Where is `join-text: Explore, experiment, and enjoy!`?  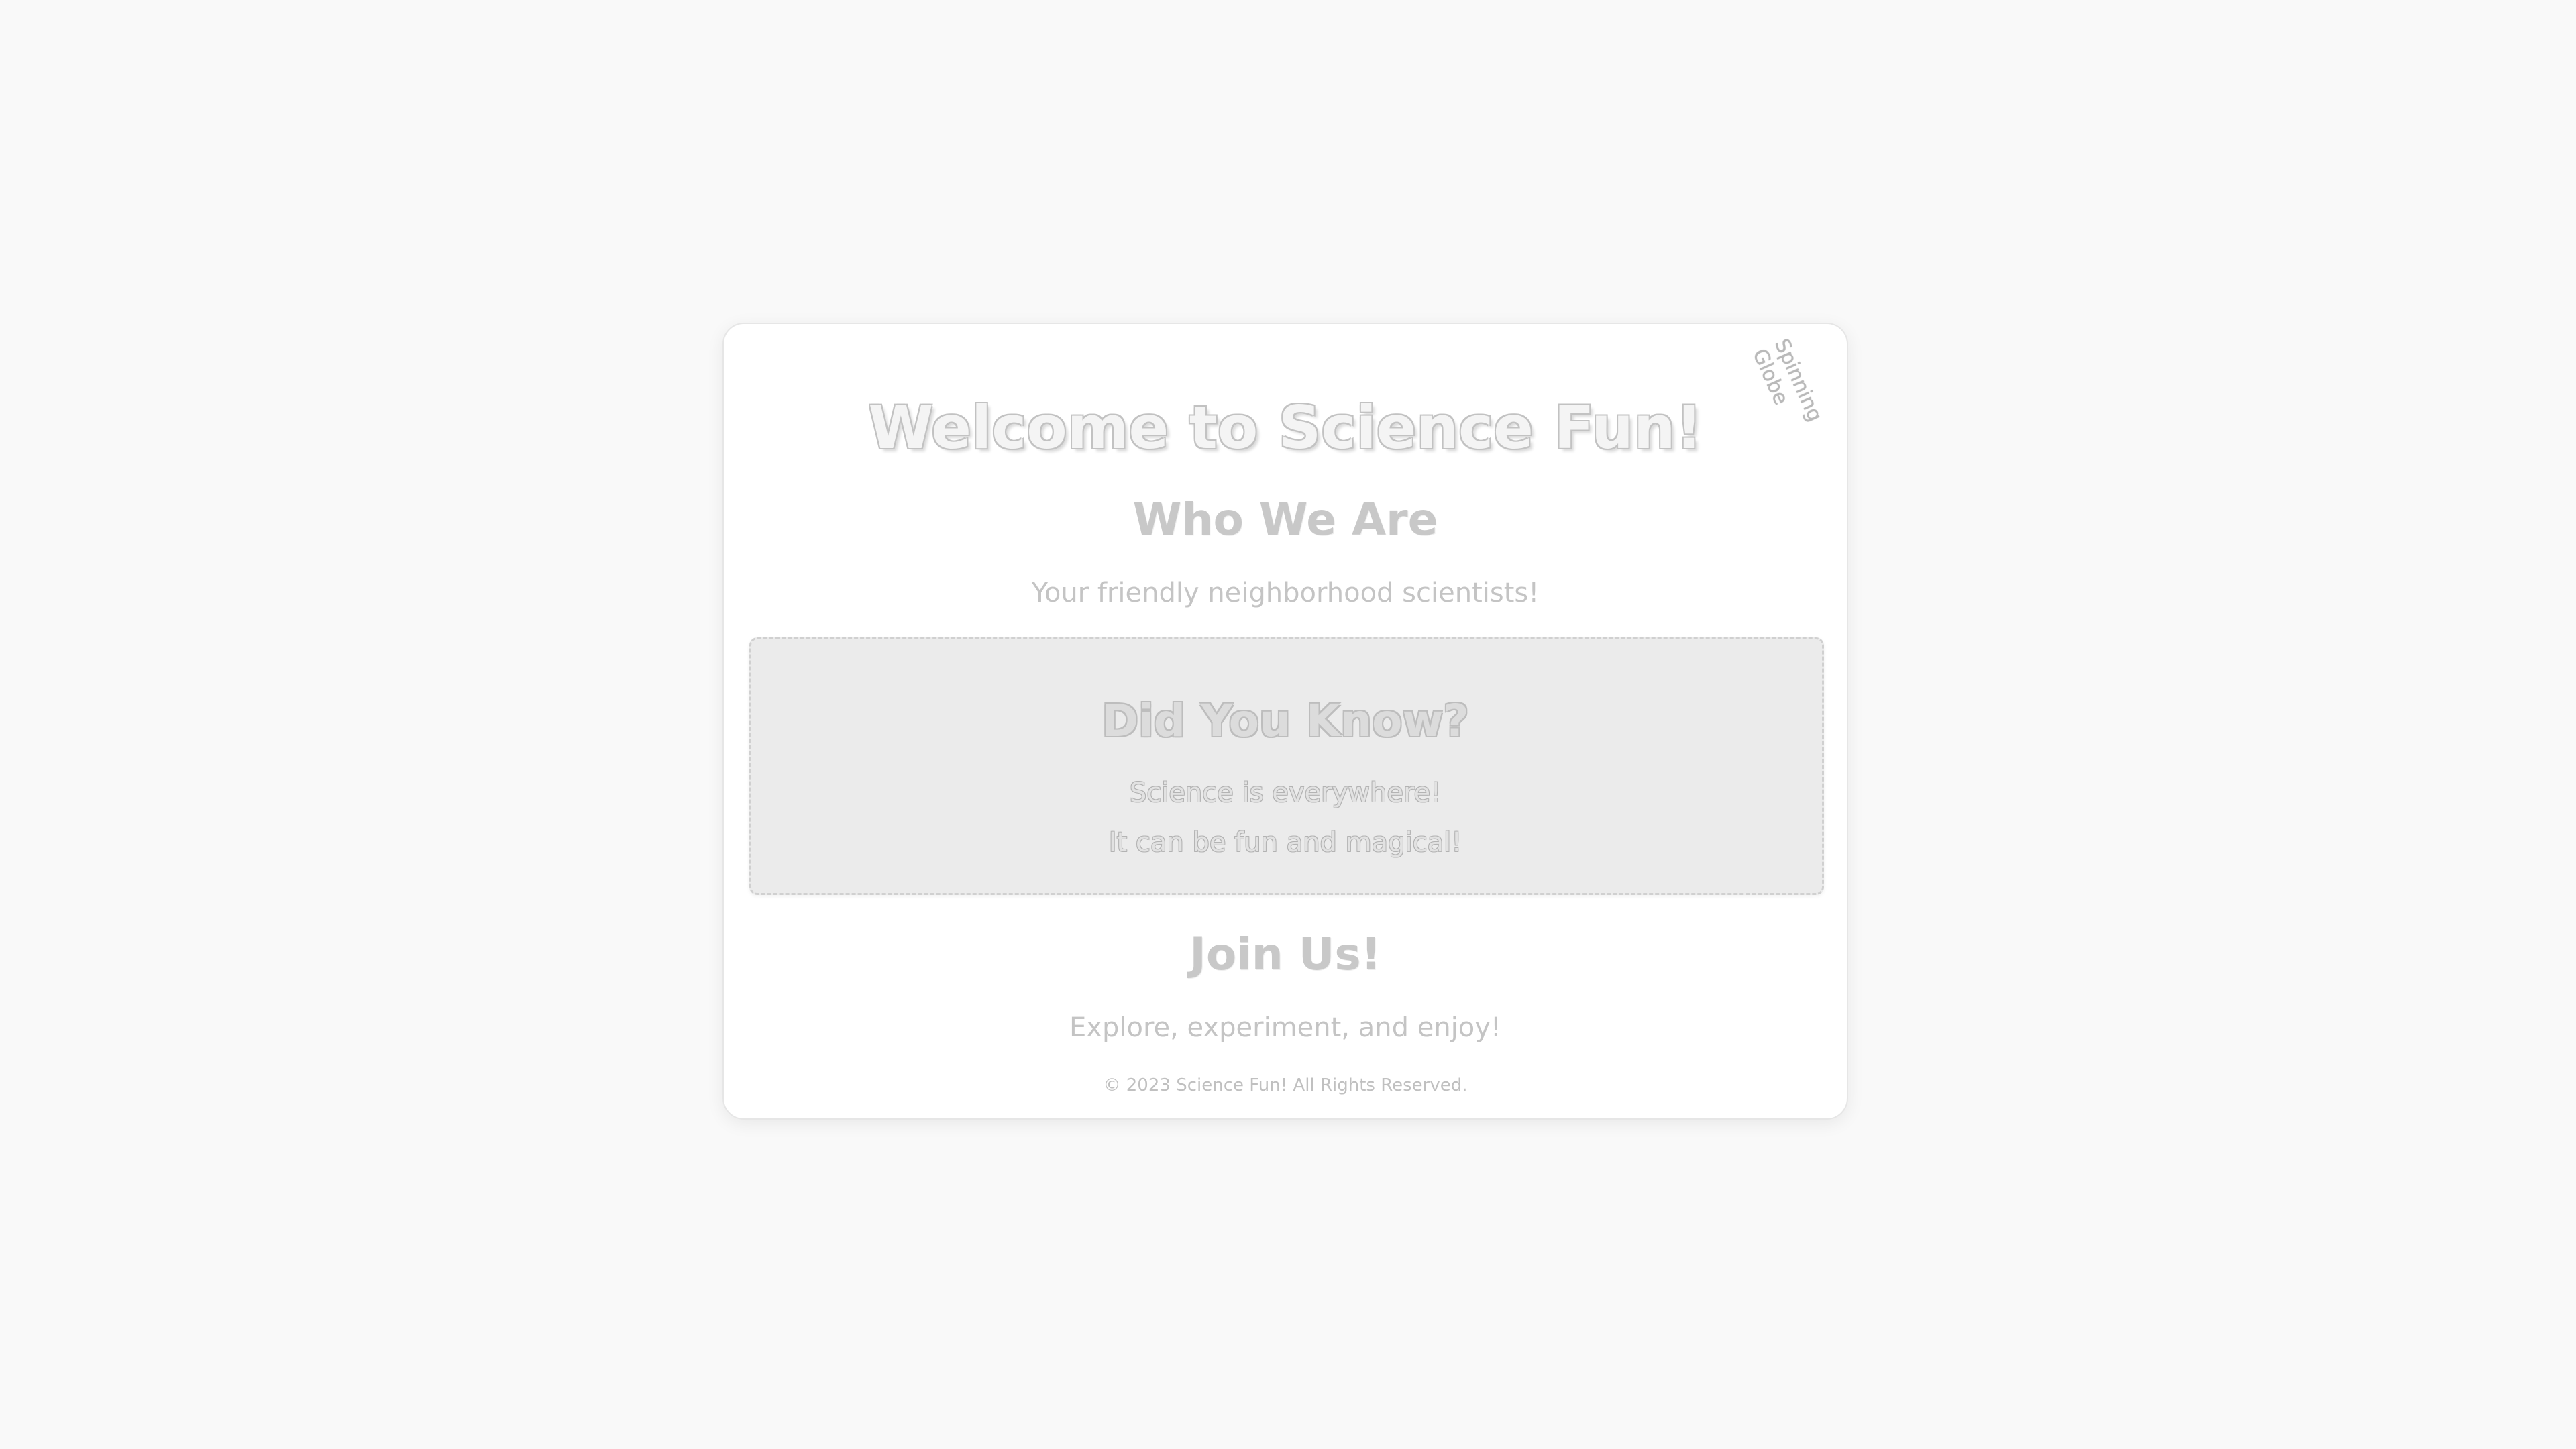 join-text: Explore, experiment, and enjoy! is located at coordinates (1285, 1027).